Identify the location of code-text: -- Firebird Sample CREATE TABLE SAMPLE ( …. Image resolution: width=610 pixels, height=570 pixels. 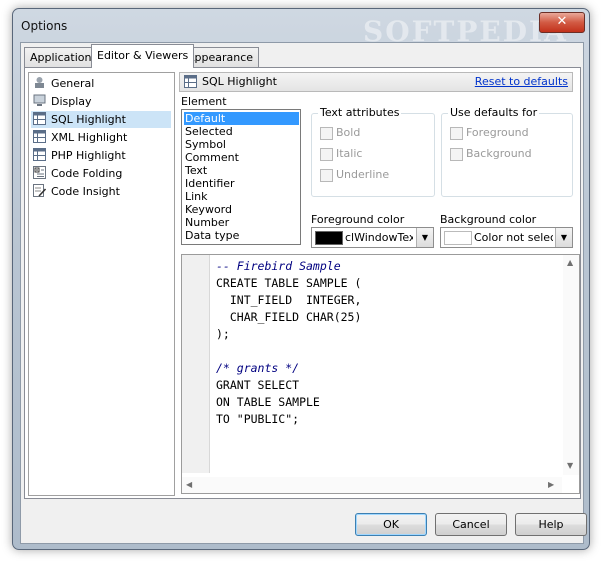
(288, 343).